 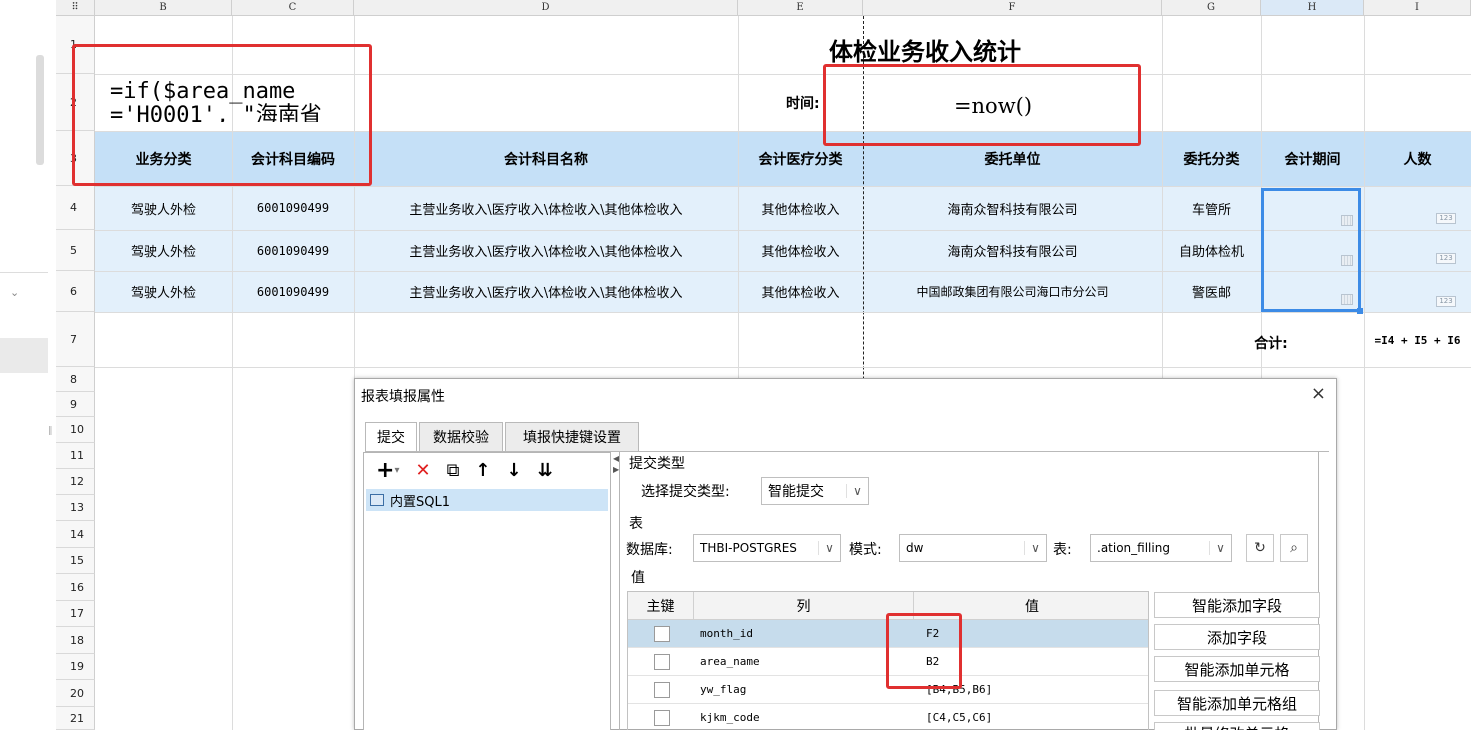 I want to click on batch-modify-cells-button: 批量修改单元格, so click(x=1237, y=726).